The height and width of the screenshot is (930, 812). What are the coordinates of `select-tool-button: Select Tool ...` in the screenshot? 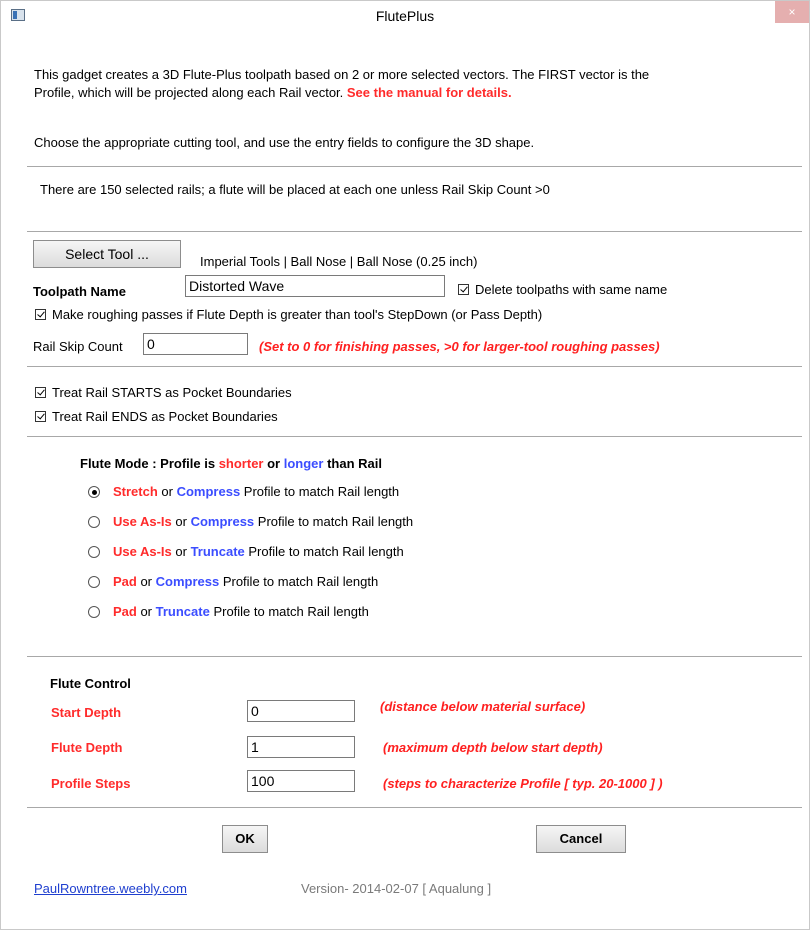 It's located at (107, 254).